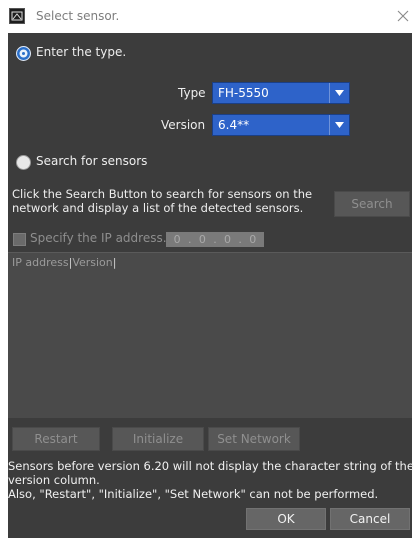  Describe the element at coordinates (23, 162) in the screenshot. I see `search-sensors-radio` at that location.